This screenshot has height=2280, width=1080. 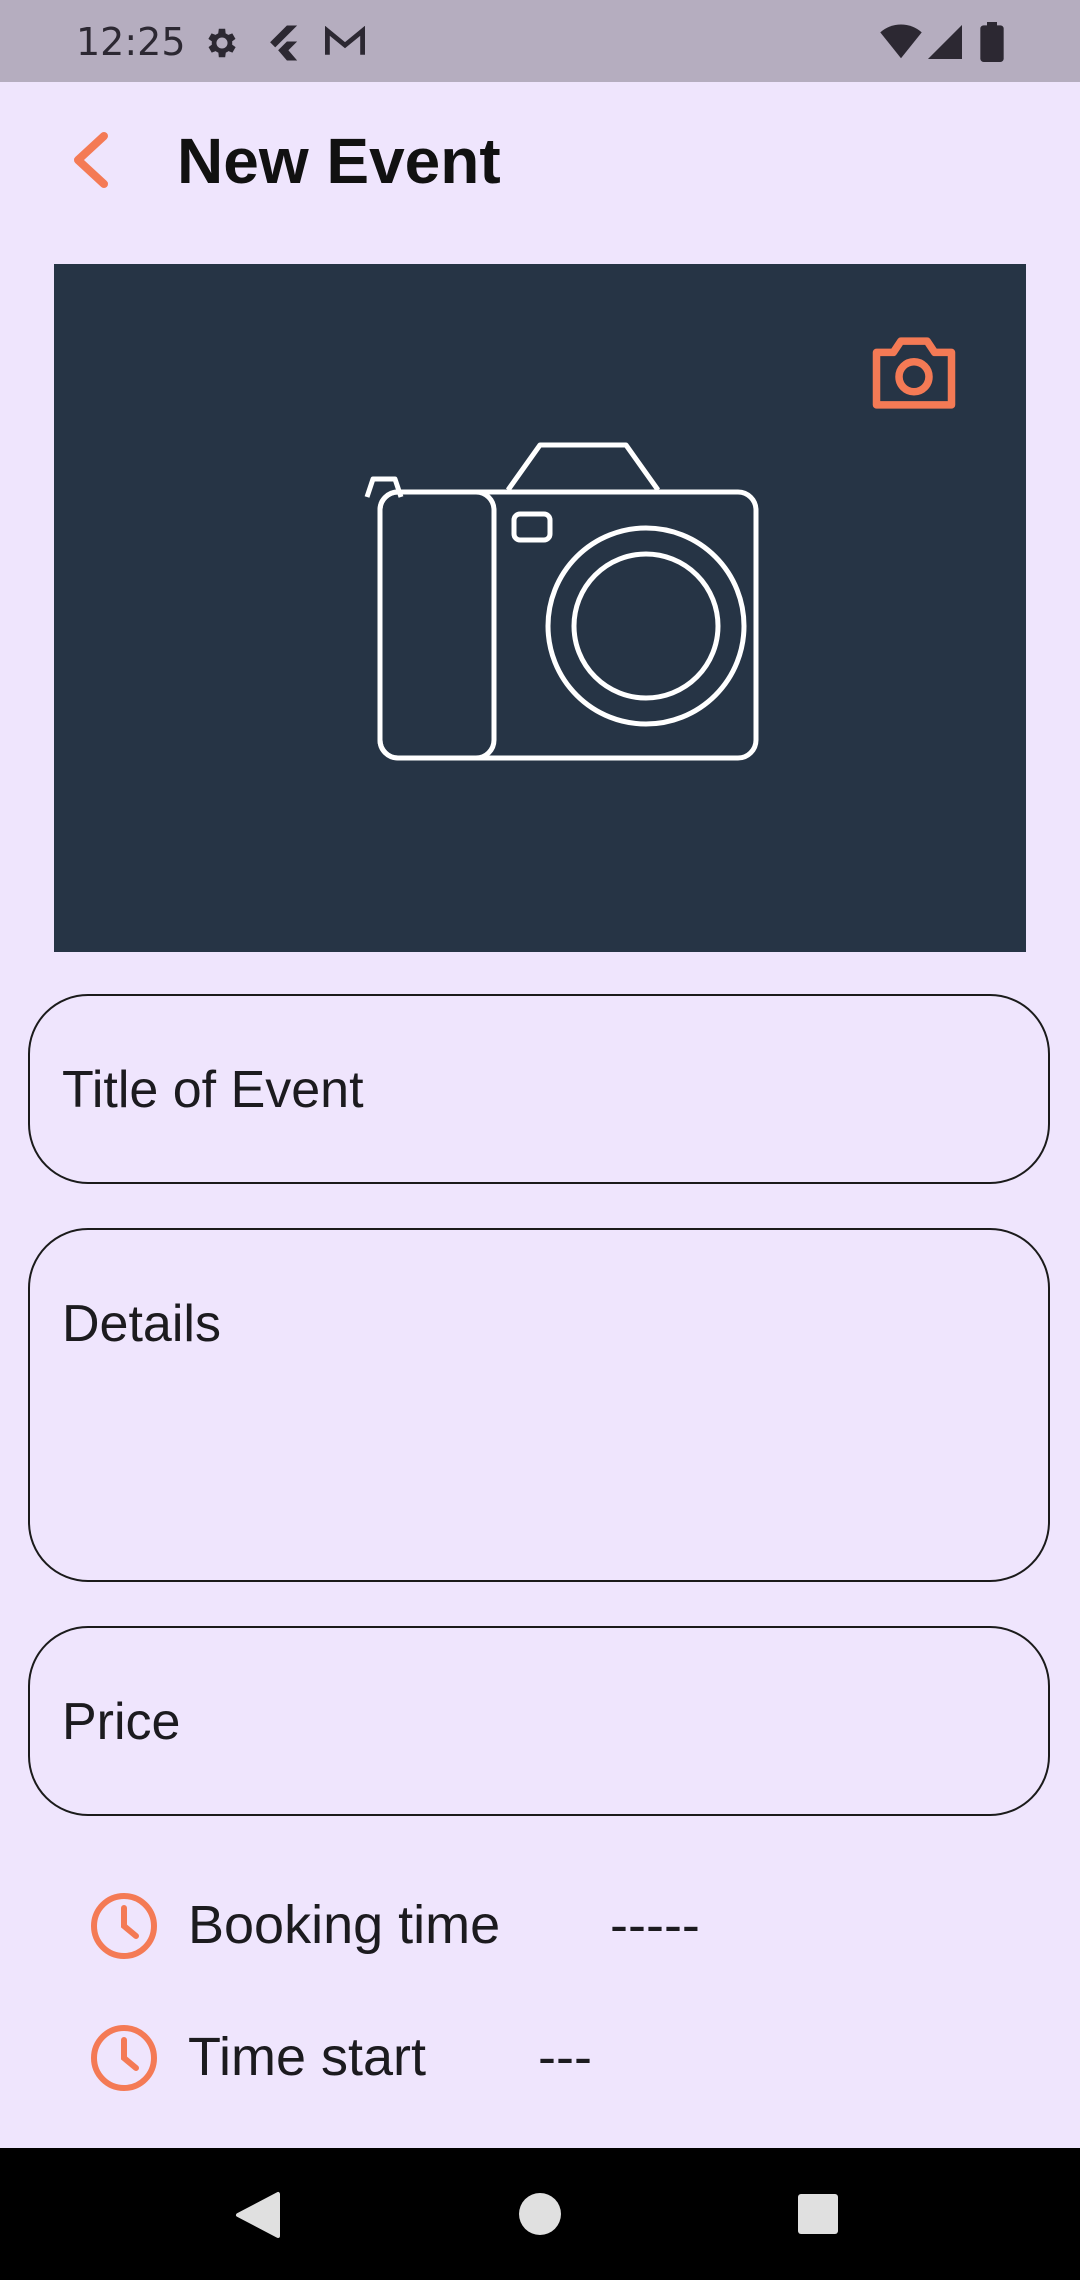 I want to click on app-bar: New Event, so click(x=540, y=157).